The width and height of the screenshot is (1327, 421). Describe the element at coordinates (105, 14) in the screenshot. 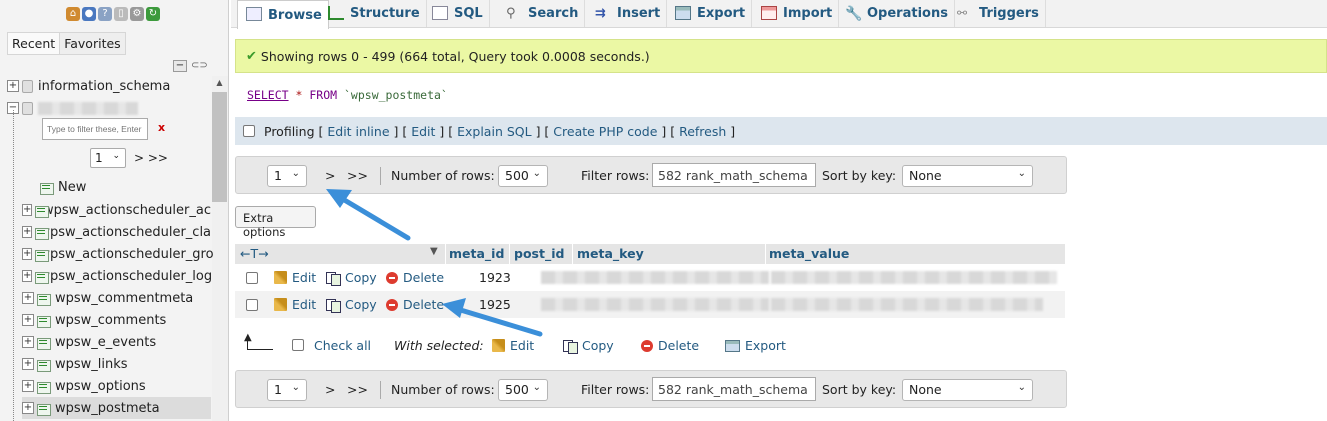

I see `docs-icon: ?` at that location.